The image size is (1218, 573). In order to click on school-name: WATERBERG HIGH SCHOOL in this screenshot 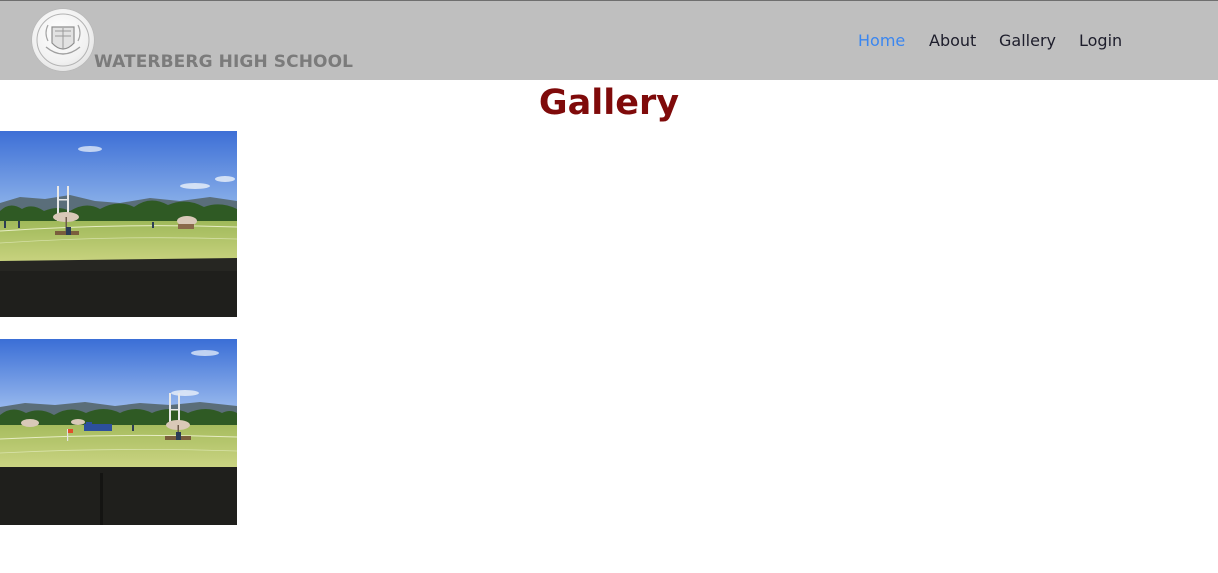, I will do `click(223, 62)`.